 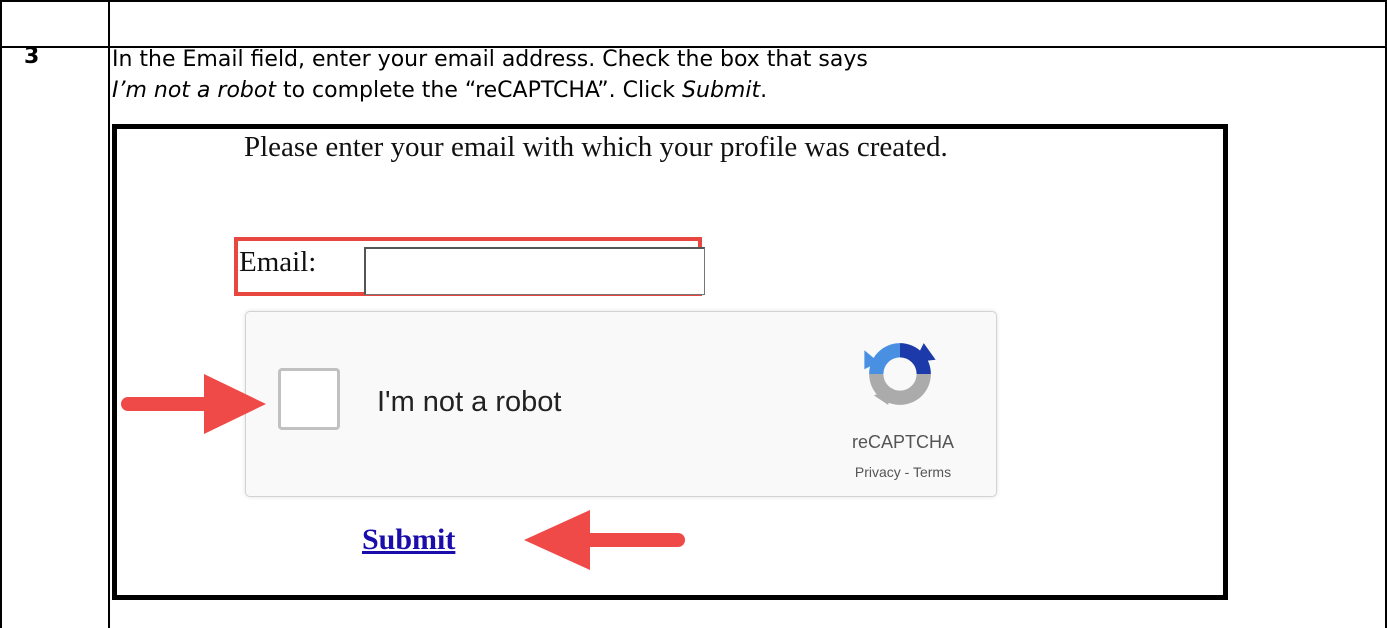 What do you see at coordinates (479, 90) in the screenshot?
I see `instruction-middle: to complete the “reCAPTCHA”. Click` at bounding box center [479, 90].